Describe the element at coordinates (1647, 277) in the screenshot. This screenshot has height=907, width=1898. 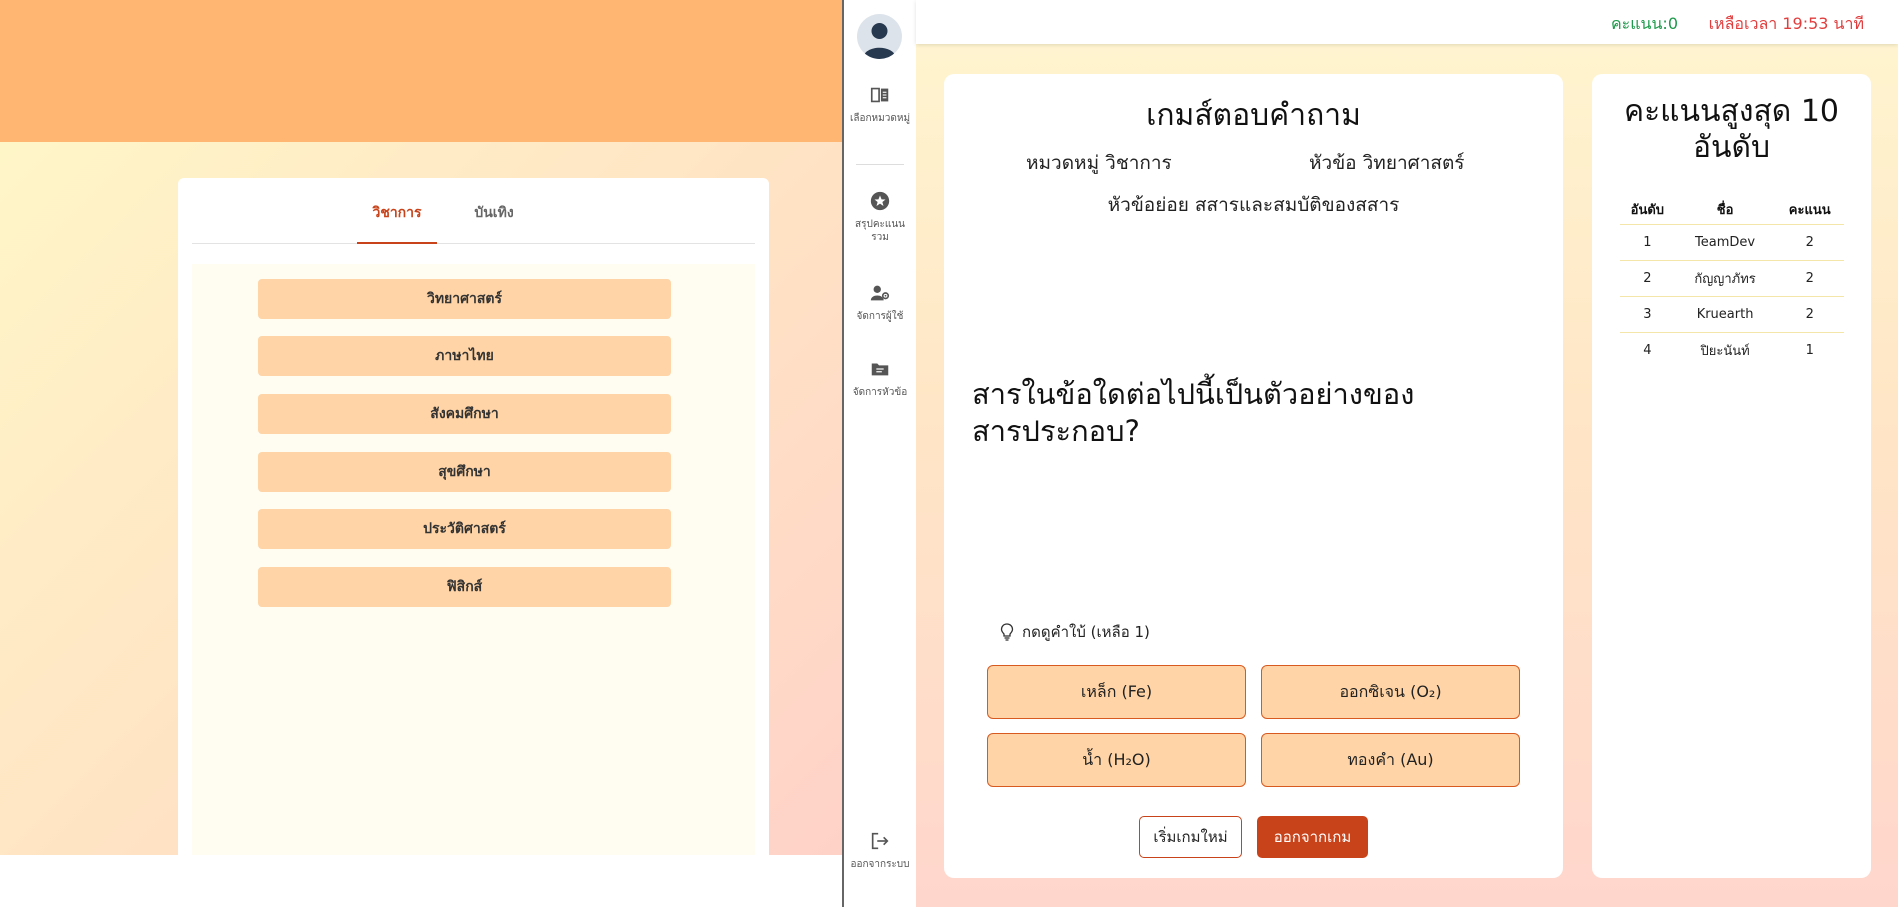
I see `rank-cell: 2` at that location.